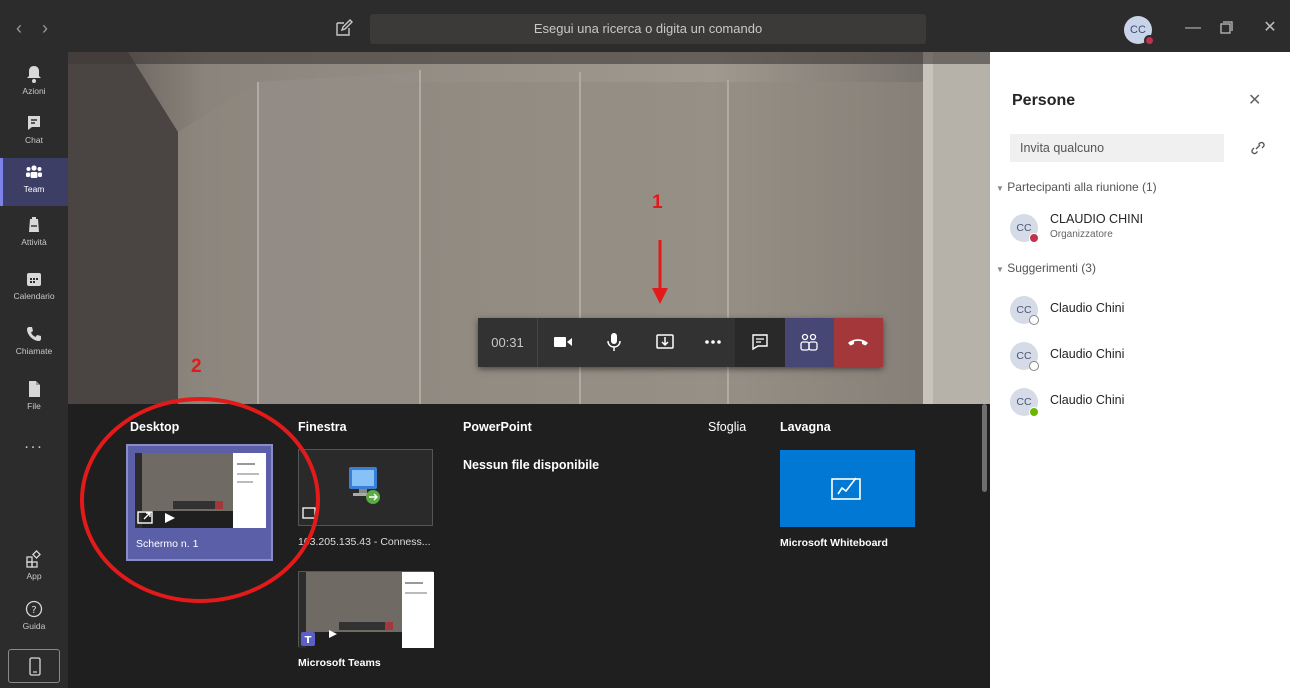 Image resolution: width=1290 pixels, height=688 pixels. What do you see at coordinates (322, 427) in the screenshot?
I see `category-window: Finestra` at bounding box center [322, 427].